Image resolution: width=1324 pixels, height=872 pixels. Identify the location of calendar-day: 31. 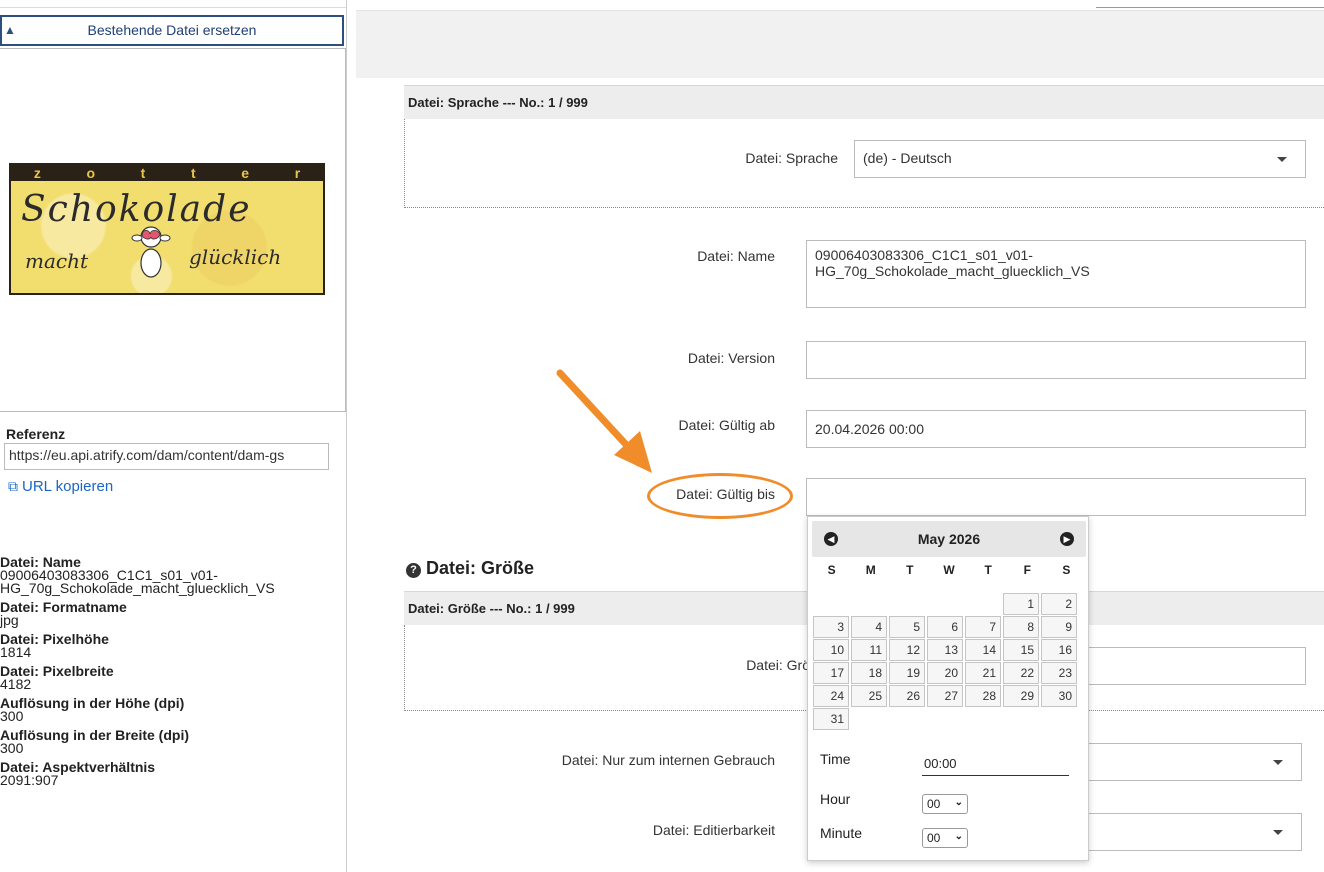
(831, 719).